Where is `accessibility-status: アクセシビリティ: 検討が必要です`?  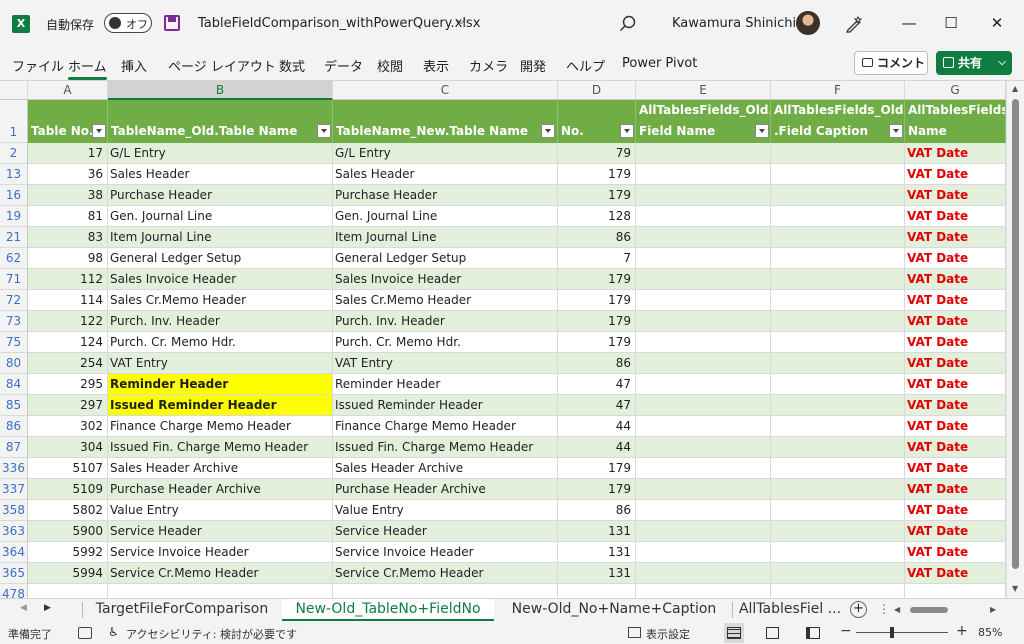 accessibility-status: アクセシビリティ: 検討が必要です is located at coordinates (211, 634).